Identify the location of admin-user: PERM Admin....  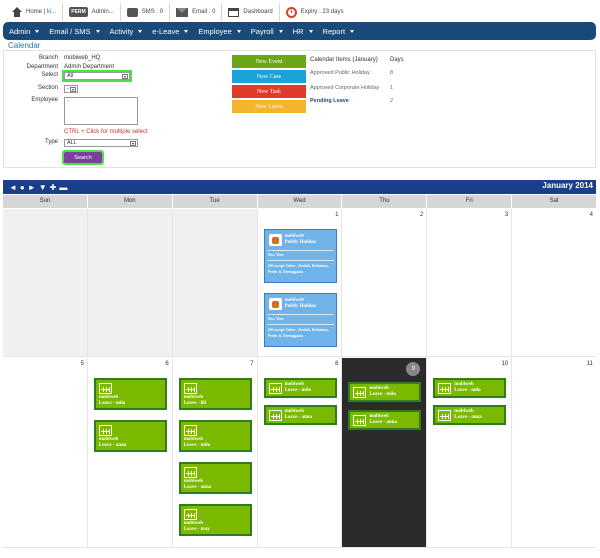
(92, 12).